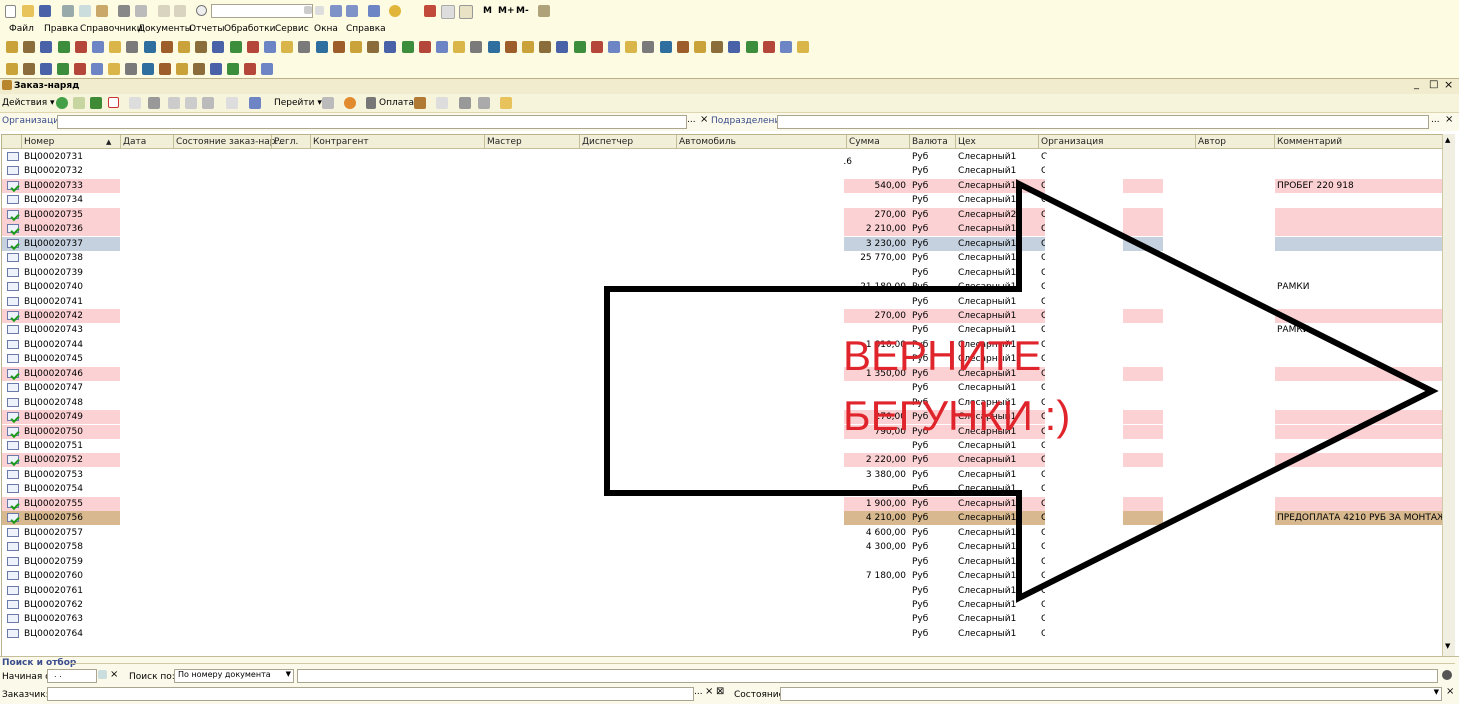  What do you see at coordinates (336, 11) in the screenshot?
I see `find-next-icon` at bounding box center [336, 11].